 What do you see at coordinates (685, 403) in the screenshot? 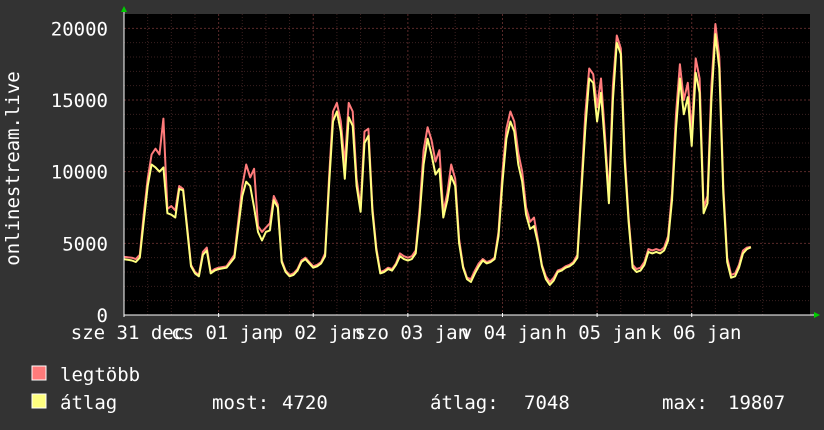
I see `stat-max-label: max:` at bounding box center [685, 403].